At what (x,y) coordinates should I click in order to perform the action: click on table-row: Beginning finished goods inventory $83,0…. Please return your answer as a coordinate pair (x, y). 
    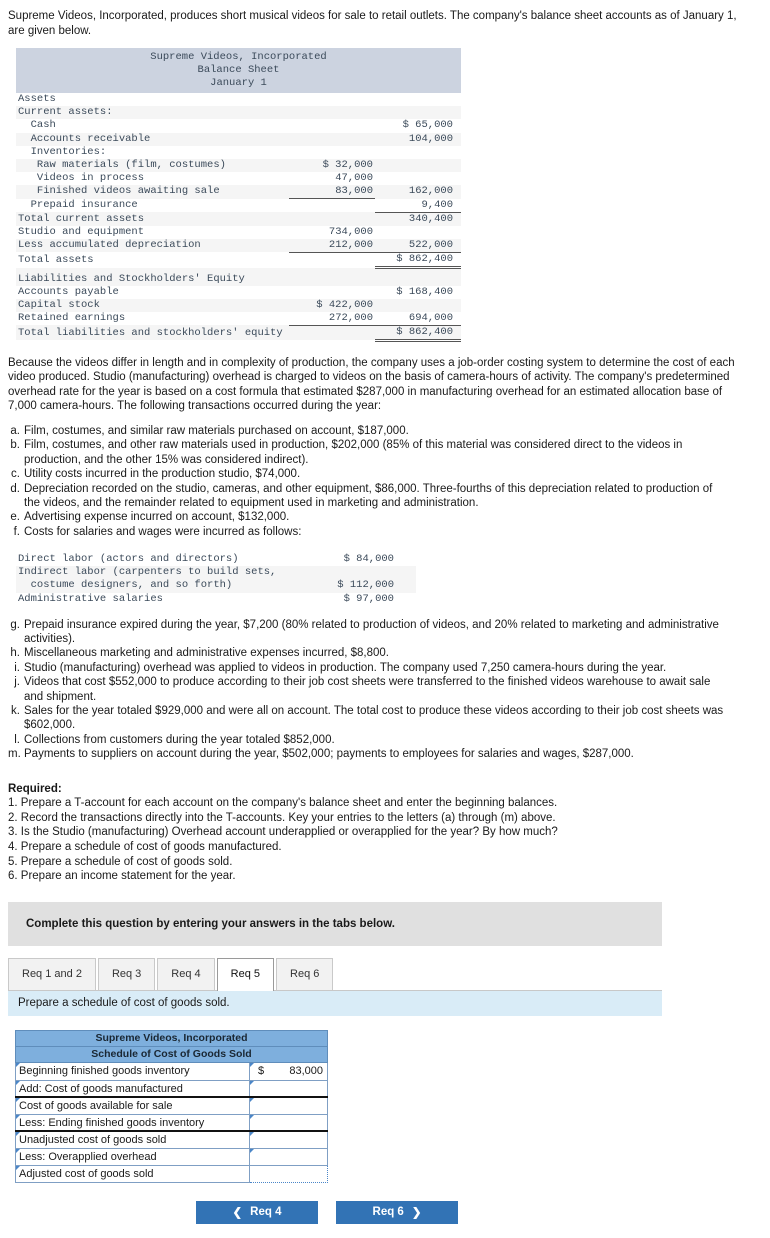
    Looking at the image, I should click on (171, 1071).